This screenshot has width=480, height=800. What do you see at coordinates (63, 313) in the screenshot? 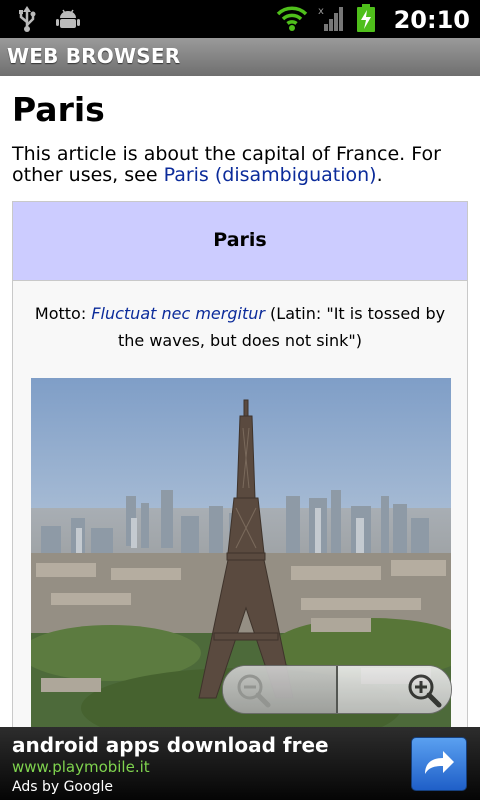
I see `motto-label: Motto:` at bounding box center [63, 313].